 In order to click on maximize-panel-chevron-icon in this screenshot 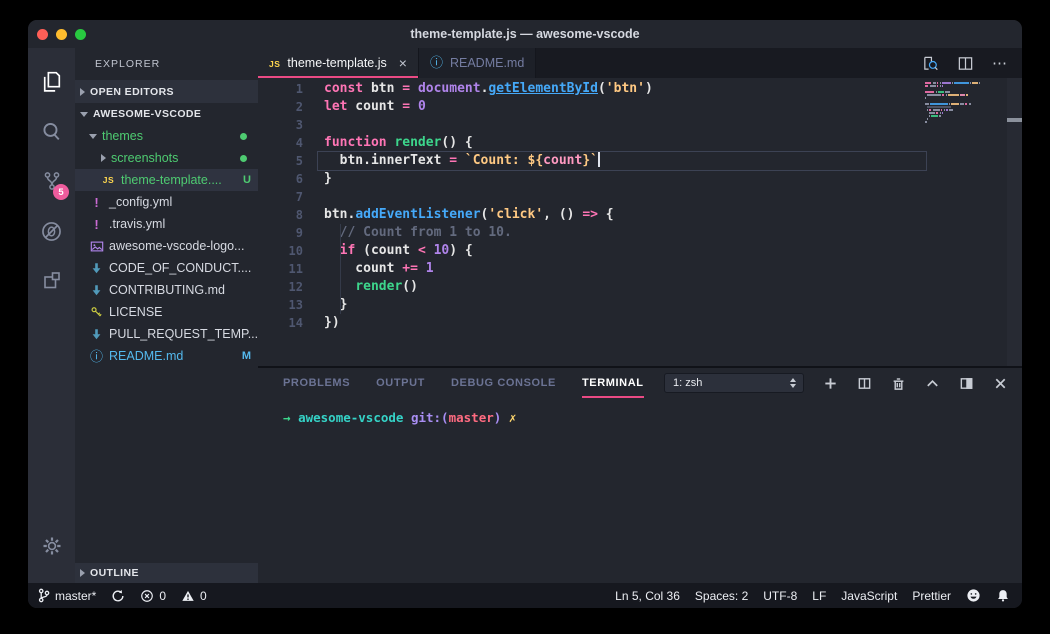, I will do `click(932, 383)`.